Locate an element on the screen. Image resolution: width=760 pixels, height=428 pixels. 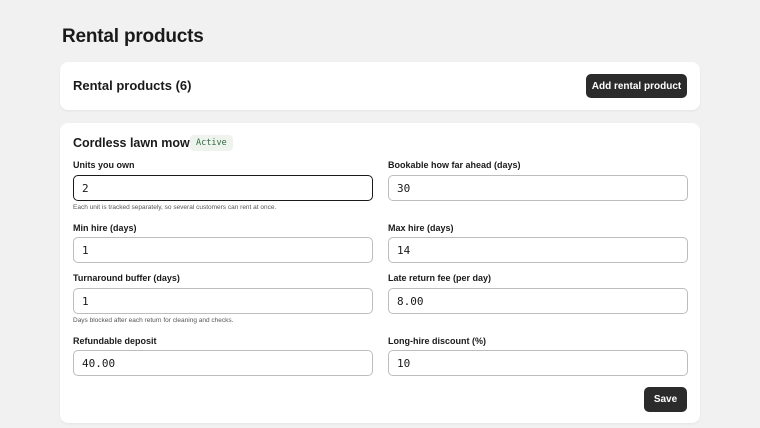
max-hire-label: Max hire (days) is located at coordinates (421, 228).